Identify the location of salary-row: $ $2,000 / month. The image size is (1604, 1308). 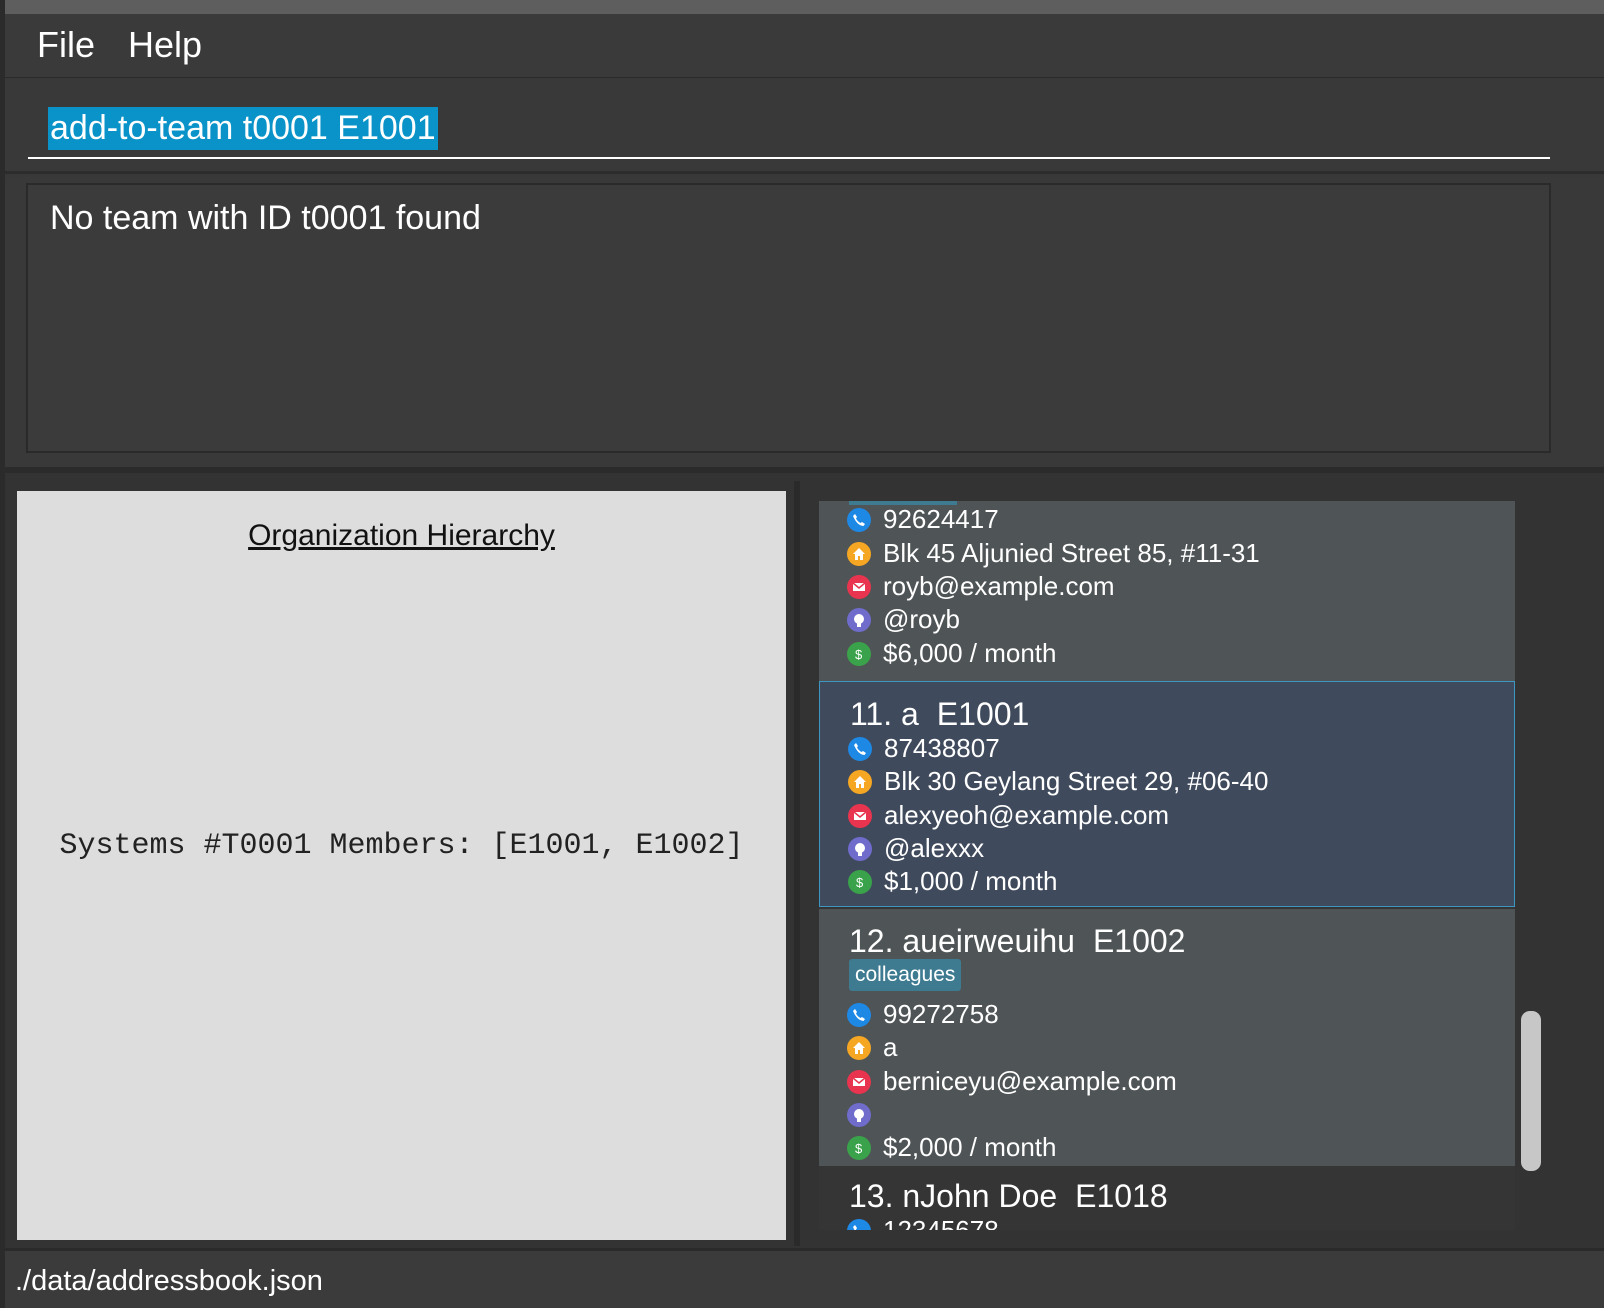
(951, 1147).